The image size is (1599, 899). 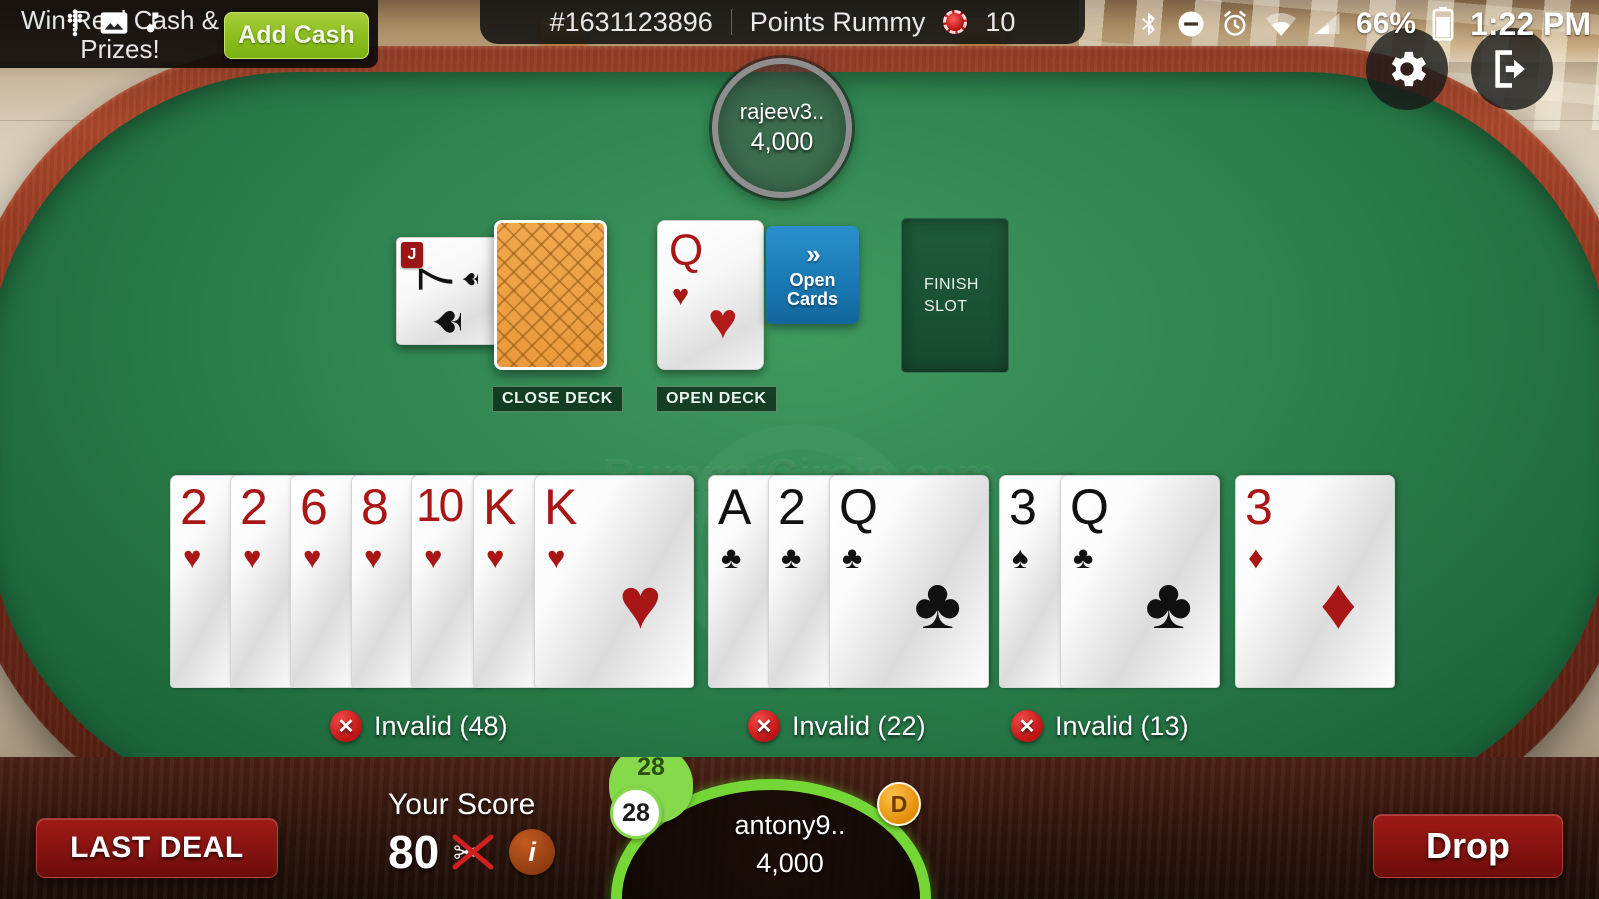 What do you see at coordinates (782, 142) in the screenshot?
I see `opponent-chips: 4,000` at bounding box center [782, 142].